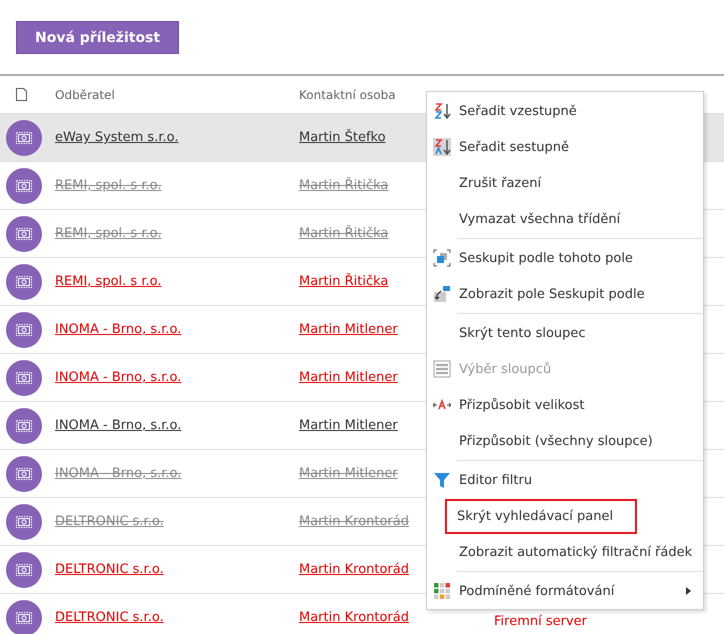 The image size is (724, 634). What do you see at coordinates (565, 333) in the screenshot?
I see `menu-item: Skrýt tento sloupec` at bounding box center [565, 333].